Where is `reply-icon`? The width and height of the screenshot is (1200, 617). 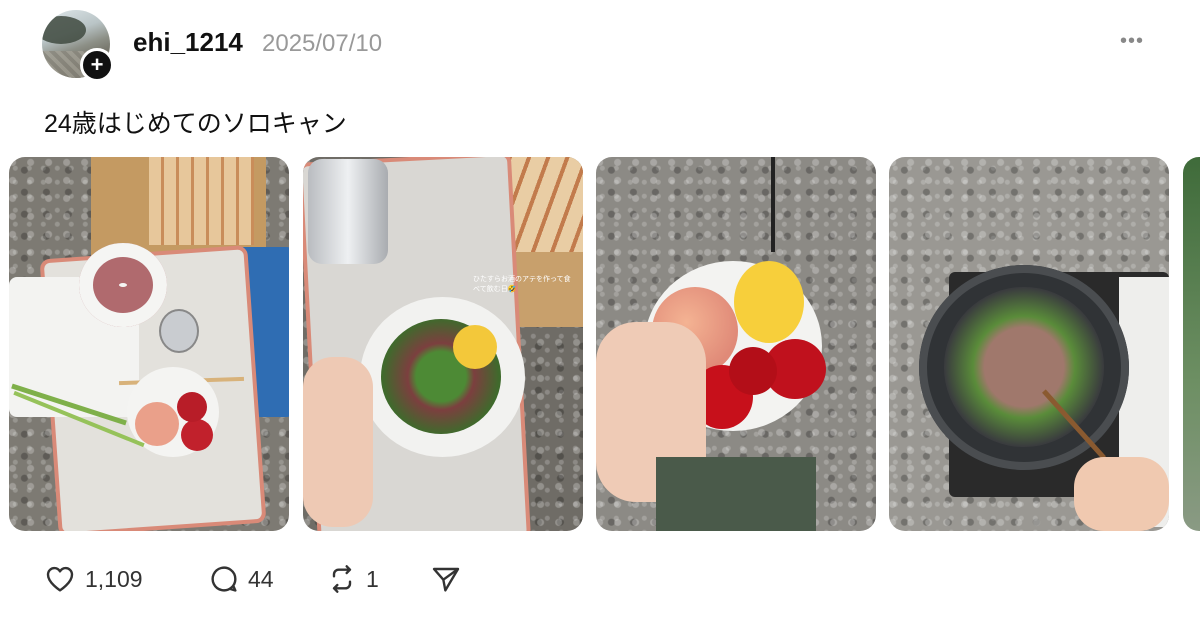 reply-icon is located at coordinates (224, 579).